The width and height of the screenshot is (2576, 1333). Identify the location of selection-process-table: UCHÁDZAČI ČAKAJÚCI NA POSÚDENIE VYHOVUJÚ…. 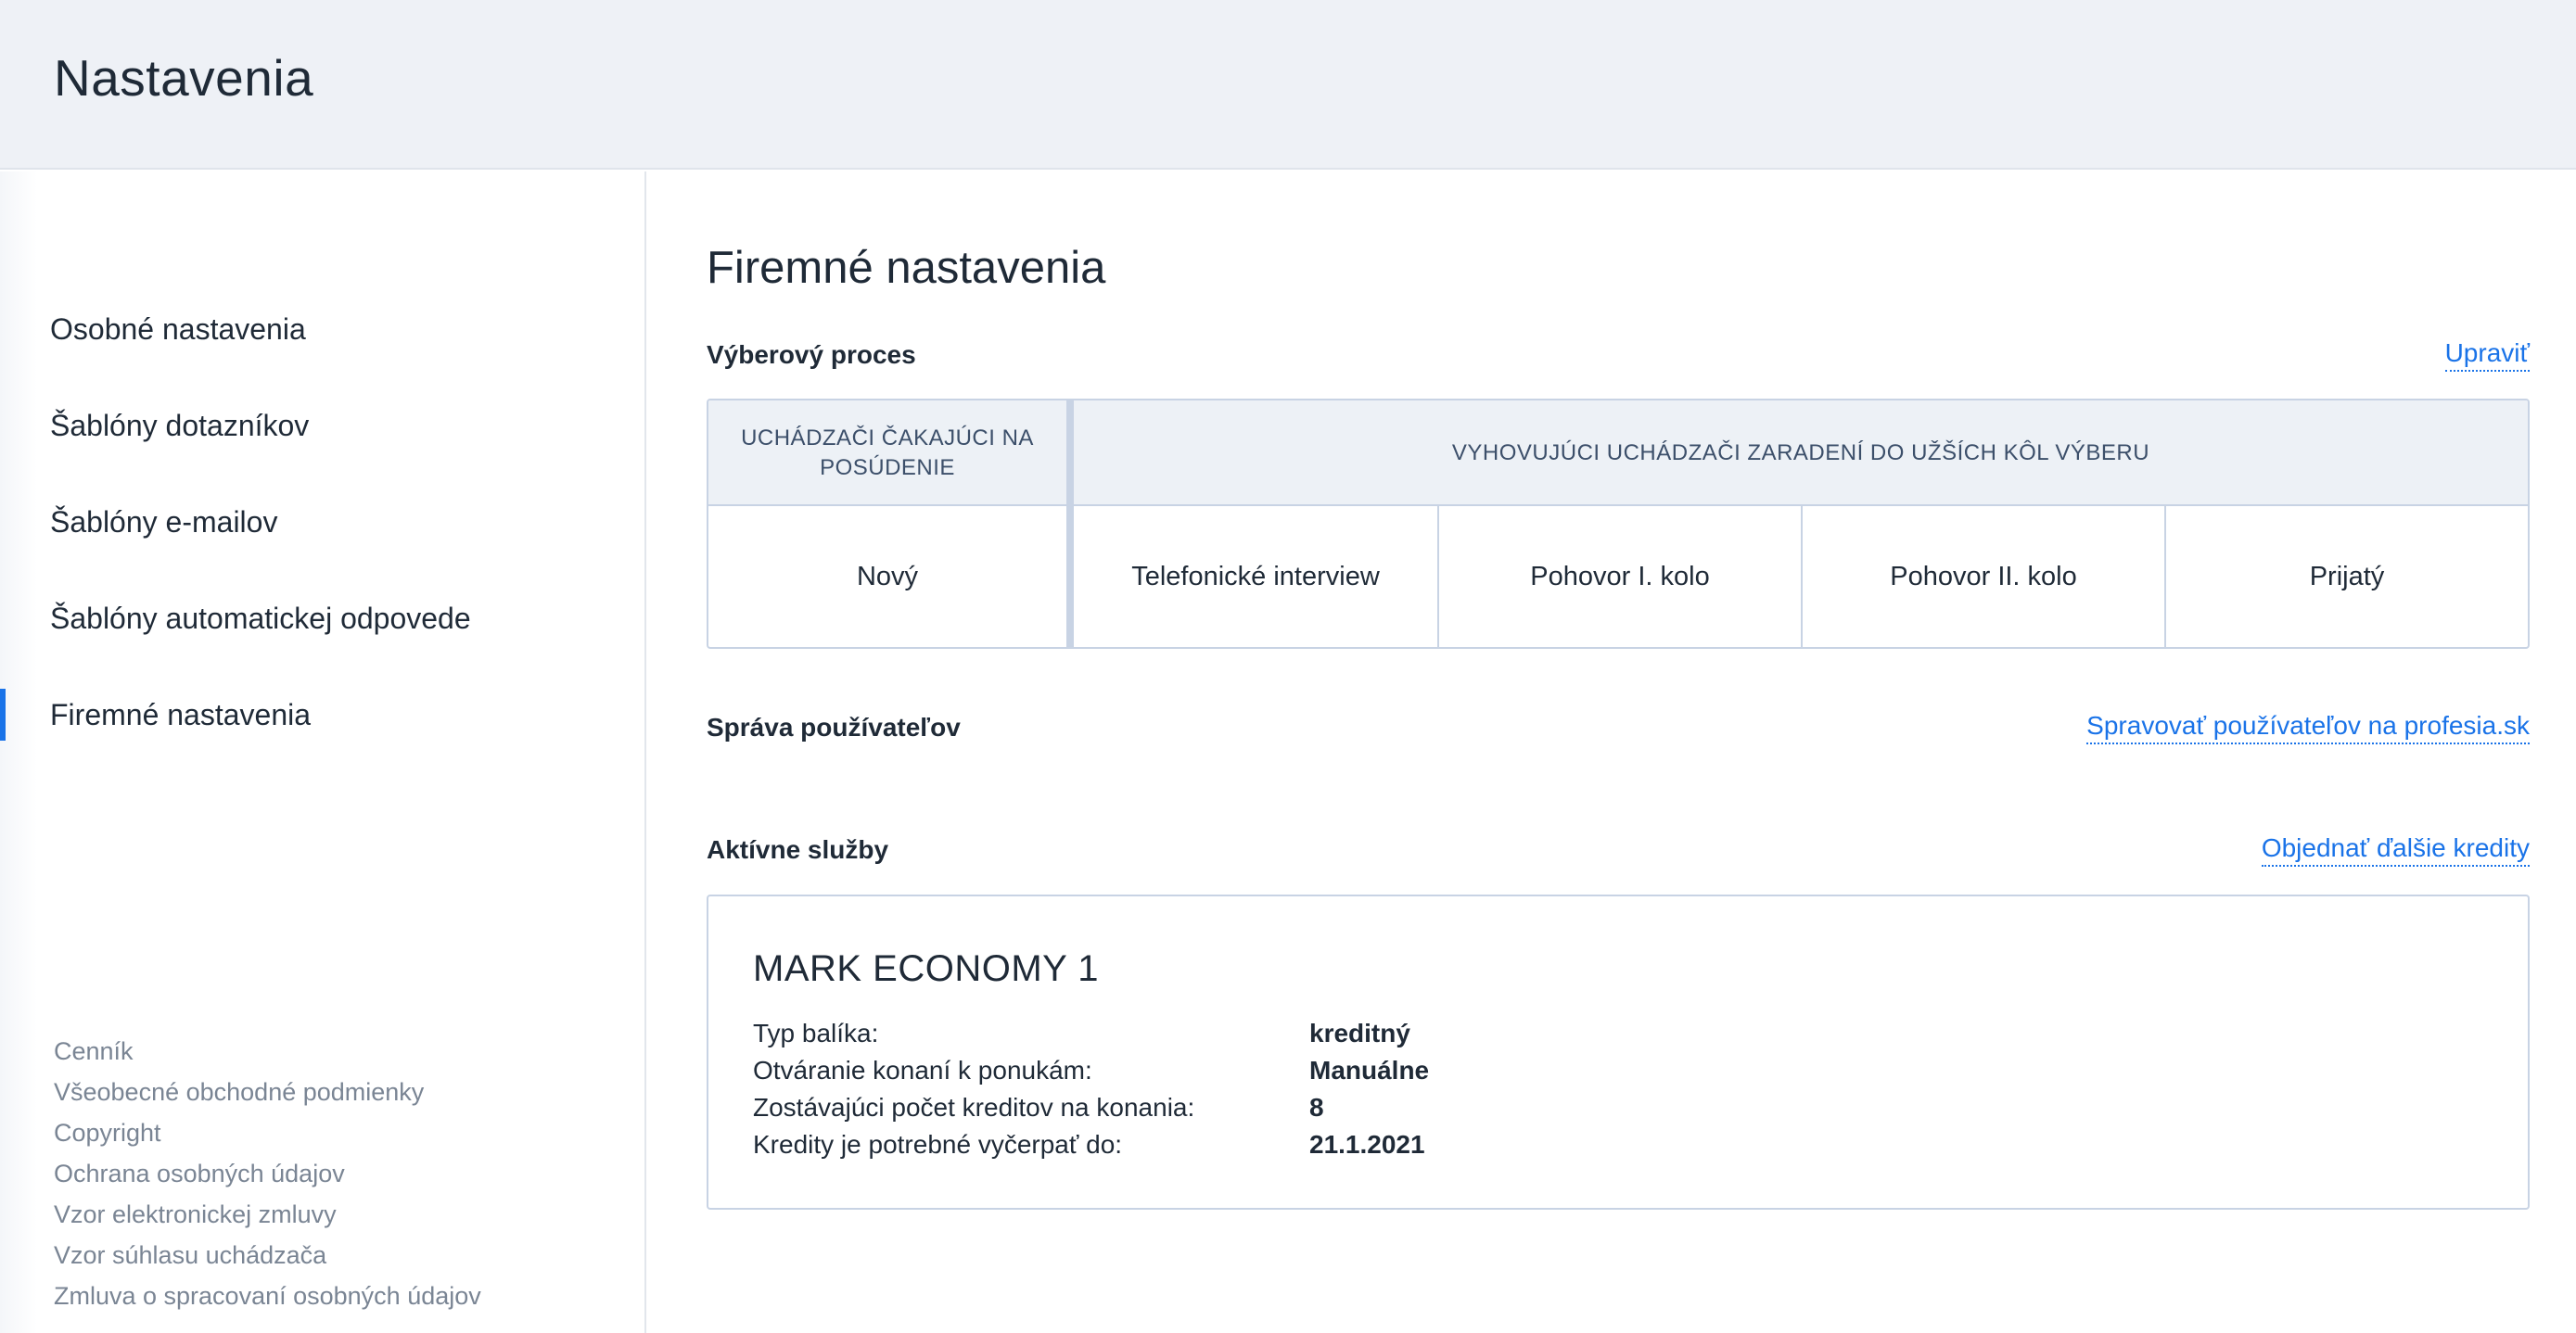
(1619, 524).